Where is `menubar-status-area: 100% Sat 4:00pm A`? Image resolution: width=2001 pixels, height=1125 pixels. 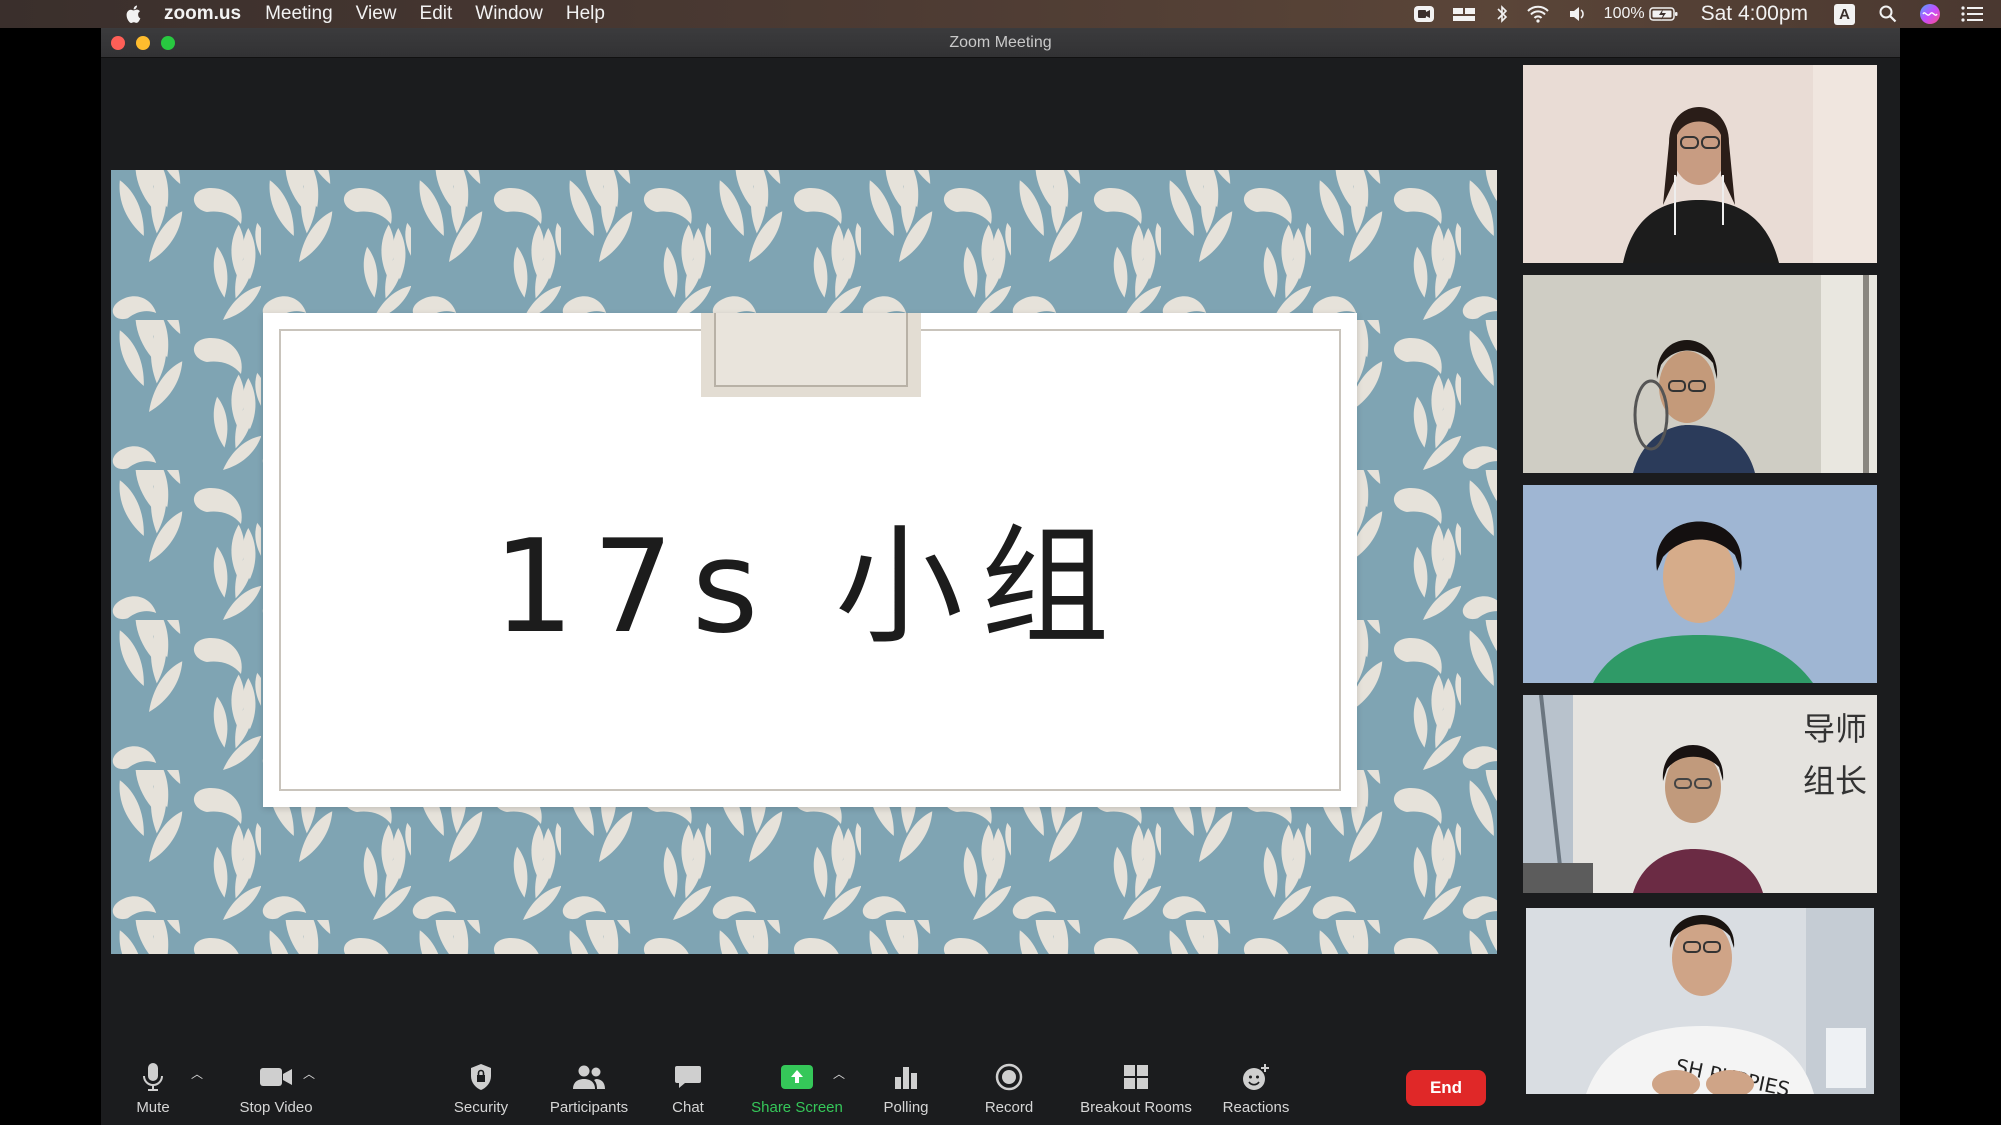
menubar-status-area: 100% Sat 4:00pm A is located at coordinates (1698, 14).